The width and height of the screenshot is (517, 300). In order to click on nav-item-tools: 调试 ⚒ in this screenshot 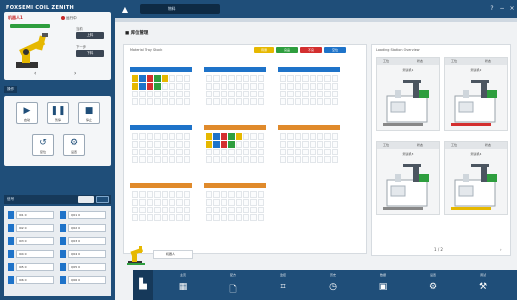, I will do `click(483, 285)`.